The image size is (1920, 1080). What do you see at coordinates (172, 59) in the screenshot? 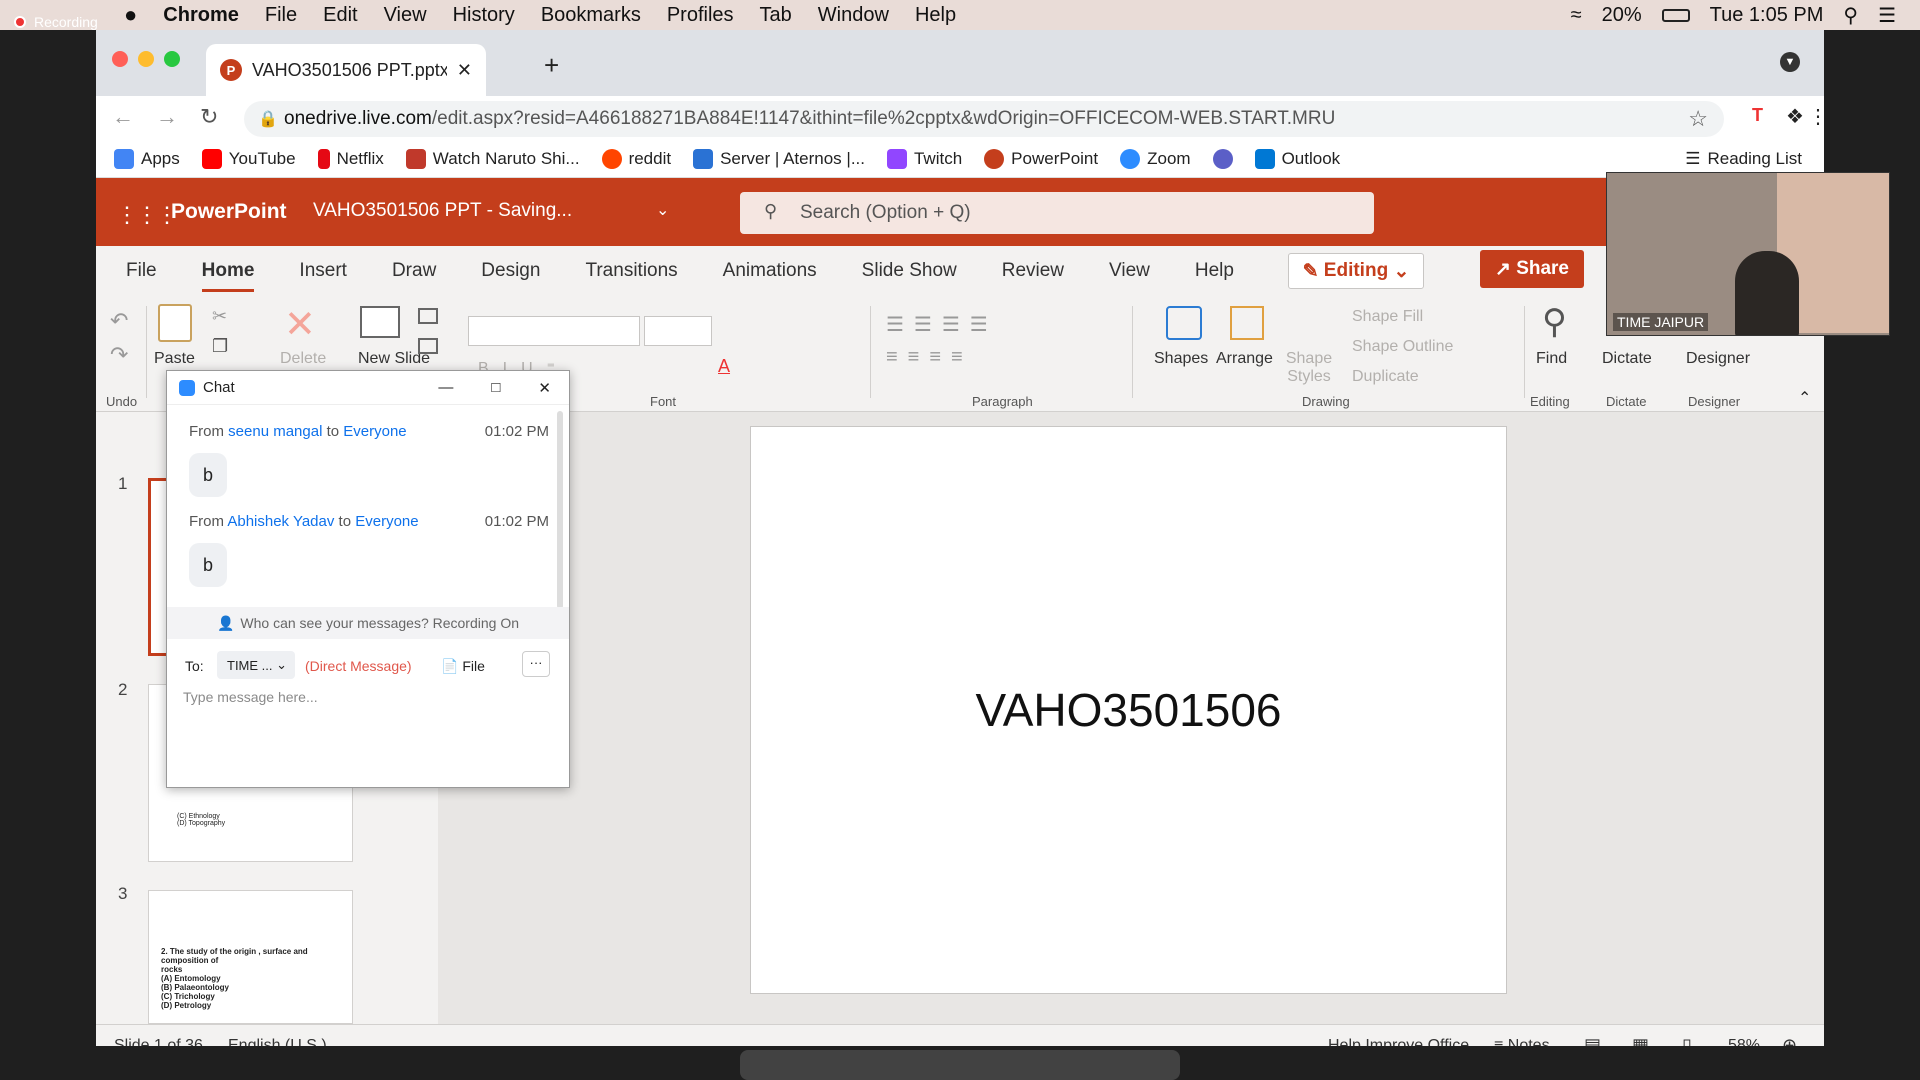
I see `maximize-window-button` at bounding box center [172, 59].